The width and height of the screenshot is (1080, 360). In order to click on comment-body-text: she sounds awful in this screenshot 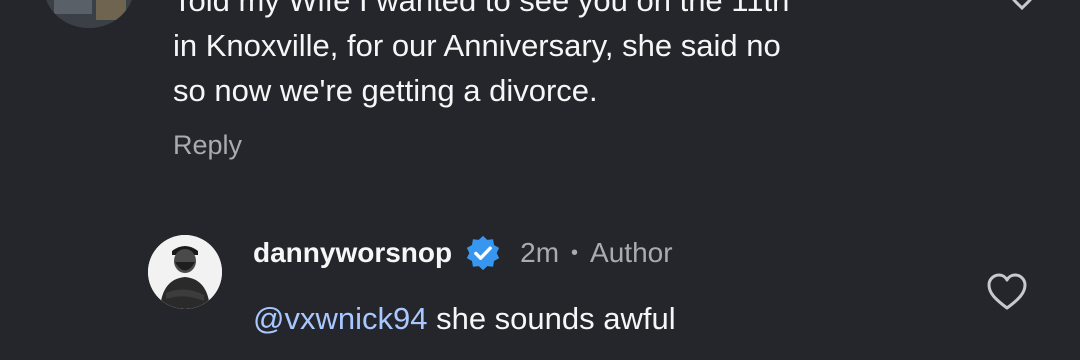, I will do `click(551, 318)`.